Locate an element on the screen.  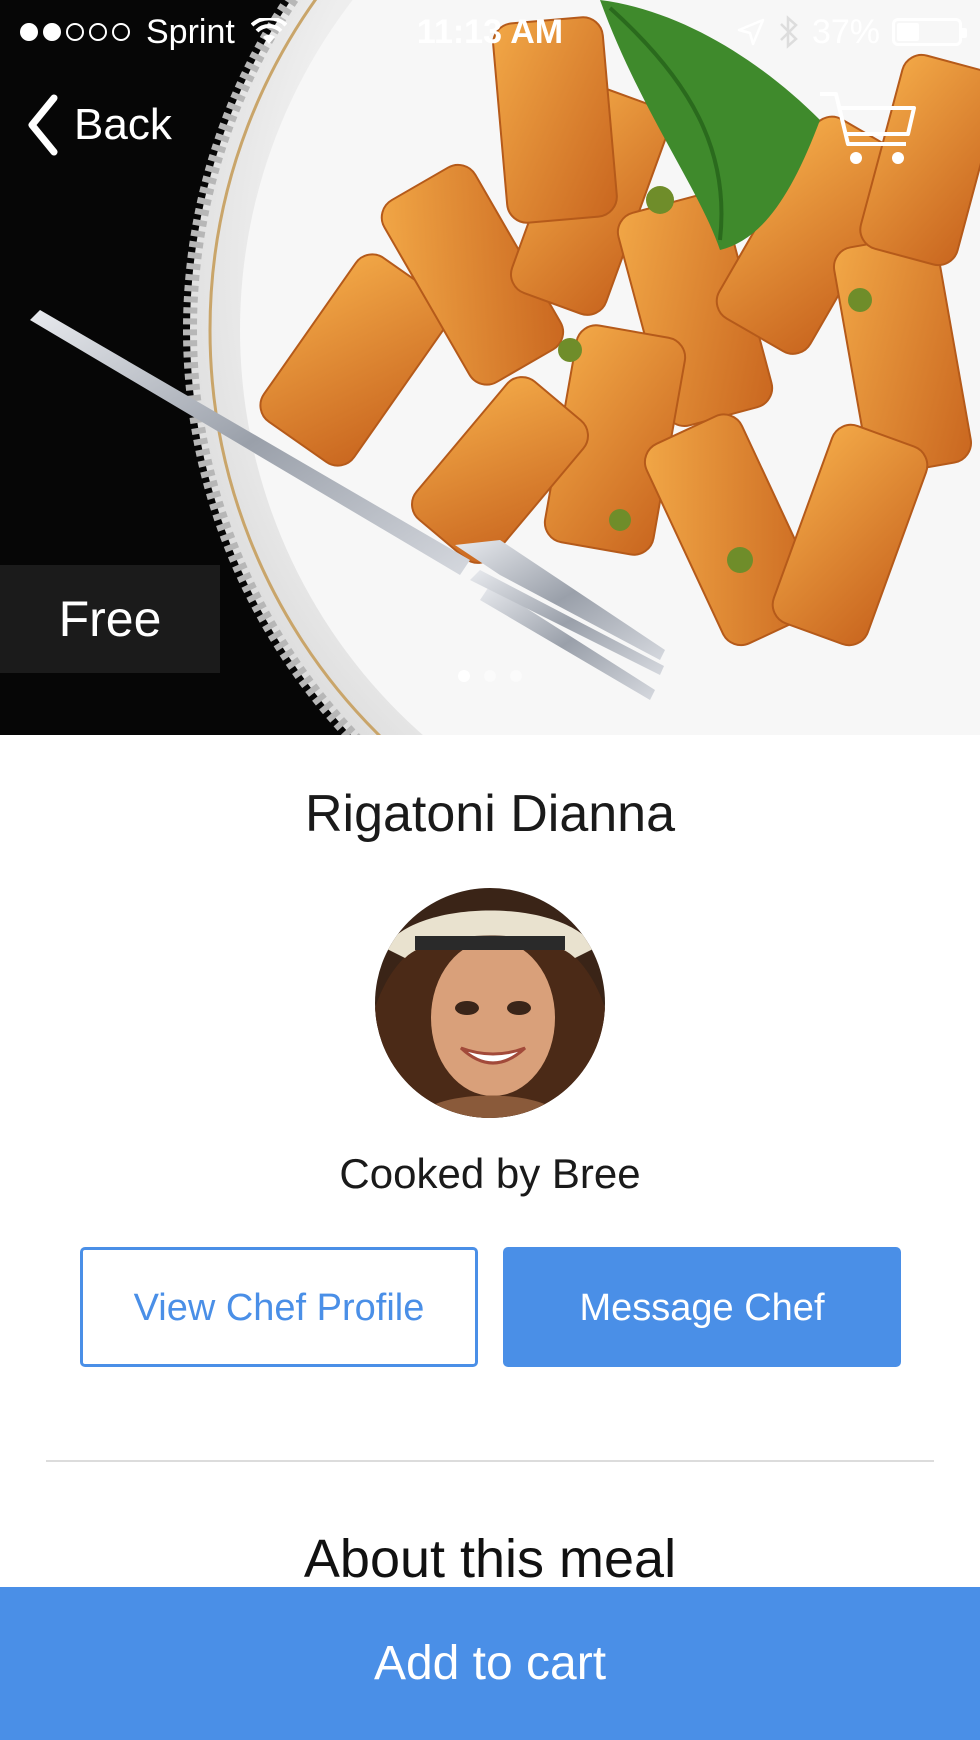
chef-photo is located at coordinates (490, 1003).